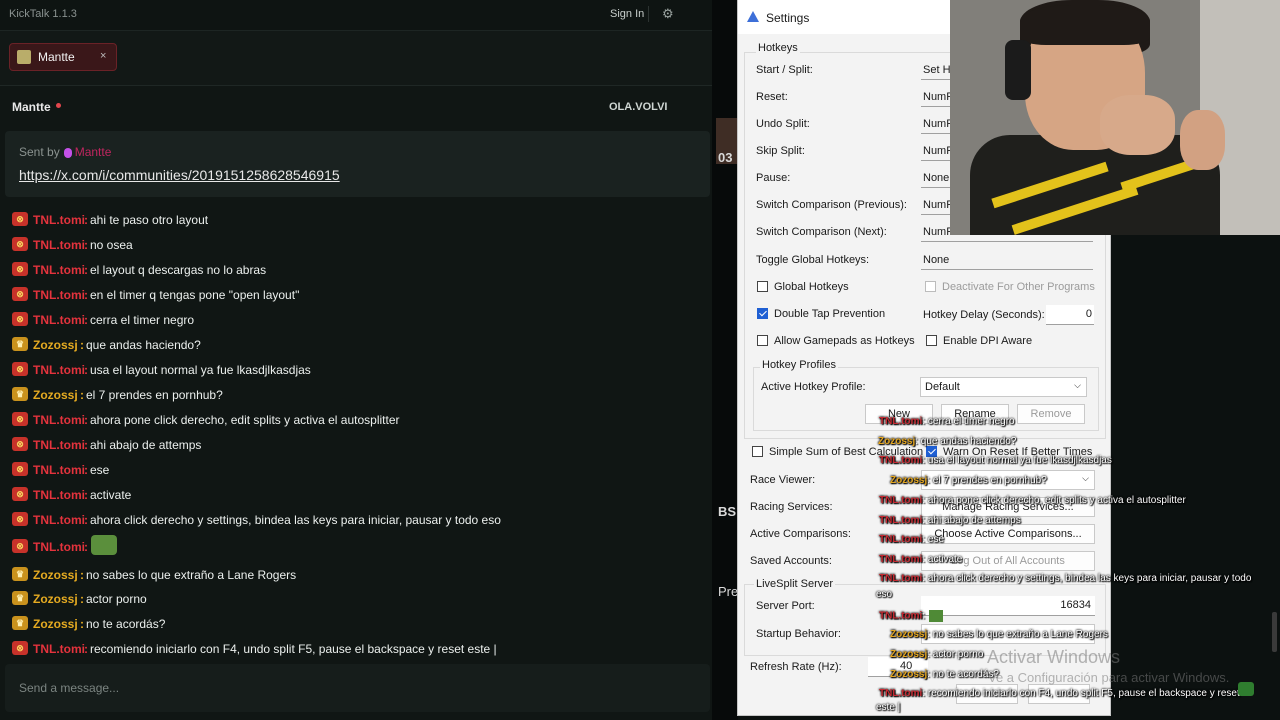  What do you see at coordinates (830, 314) in the screenshot?
I see `double-tap-label: Double Tap Prevention` at bounding box center [830, 314].